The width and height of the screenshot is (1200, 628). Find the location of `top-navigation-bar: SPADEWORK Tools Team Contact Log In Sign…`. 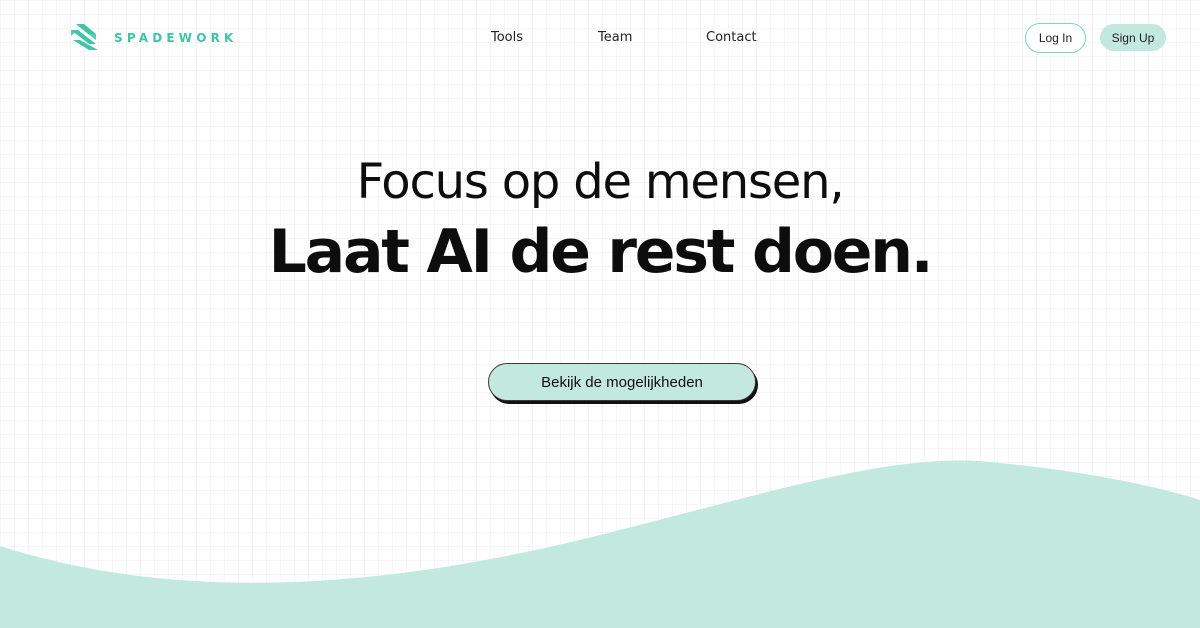

top-navigation-bar: SPADEWORK Tools Team Contact Log In Sign… is located at coordinates (600, 38).